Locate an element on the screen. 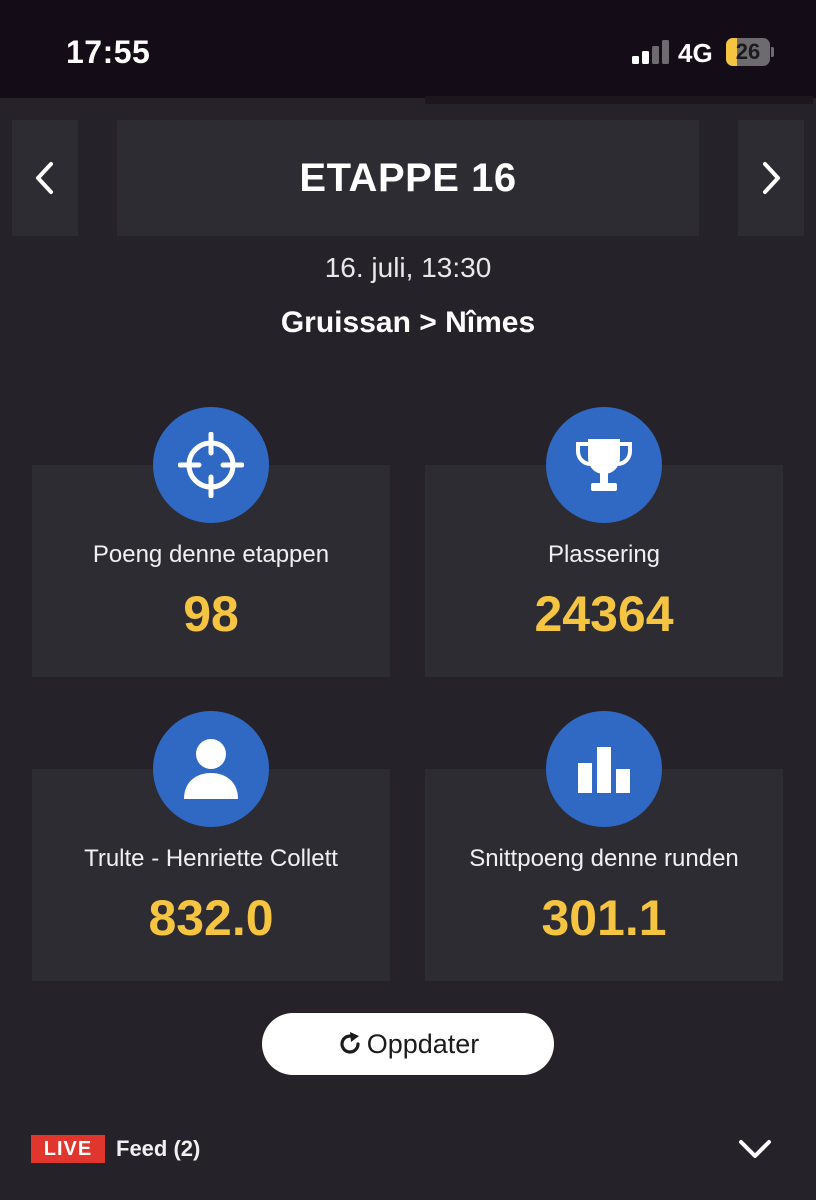  stage-title: ETAPPE 16 is located at coordinates (408, 178).